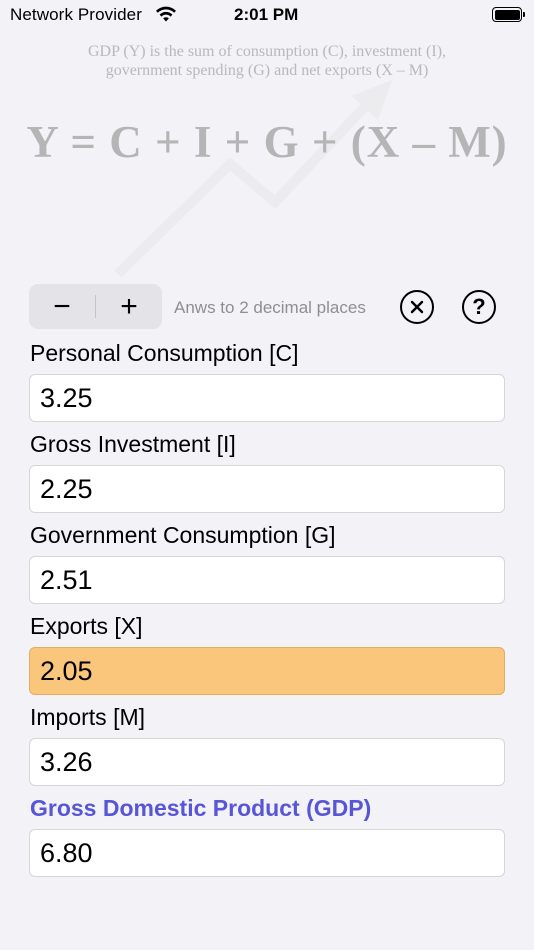  Describe the element at coordinates (267, 671) in the screenshot. I see `exports-field: 2.05` at that location.